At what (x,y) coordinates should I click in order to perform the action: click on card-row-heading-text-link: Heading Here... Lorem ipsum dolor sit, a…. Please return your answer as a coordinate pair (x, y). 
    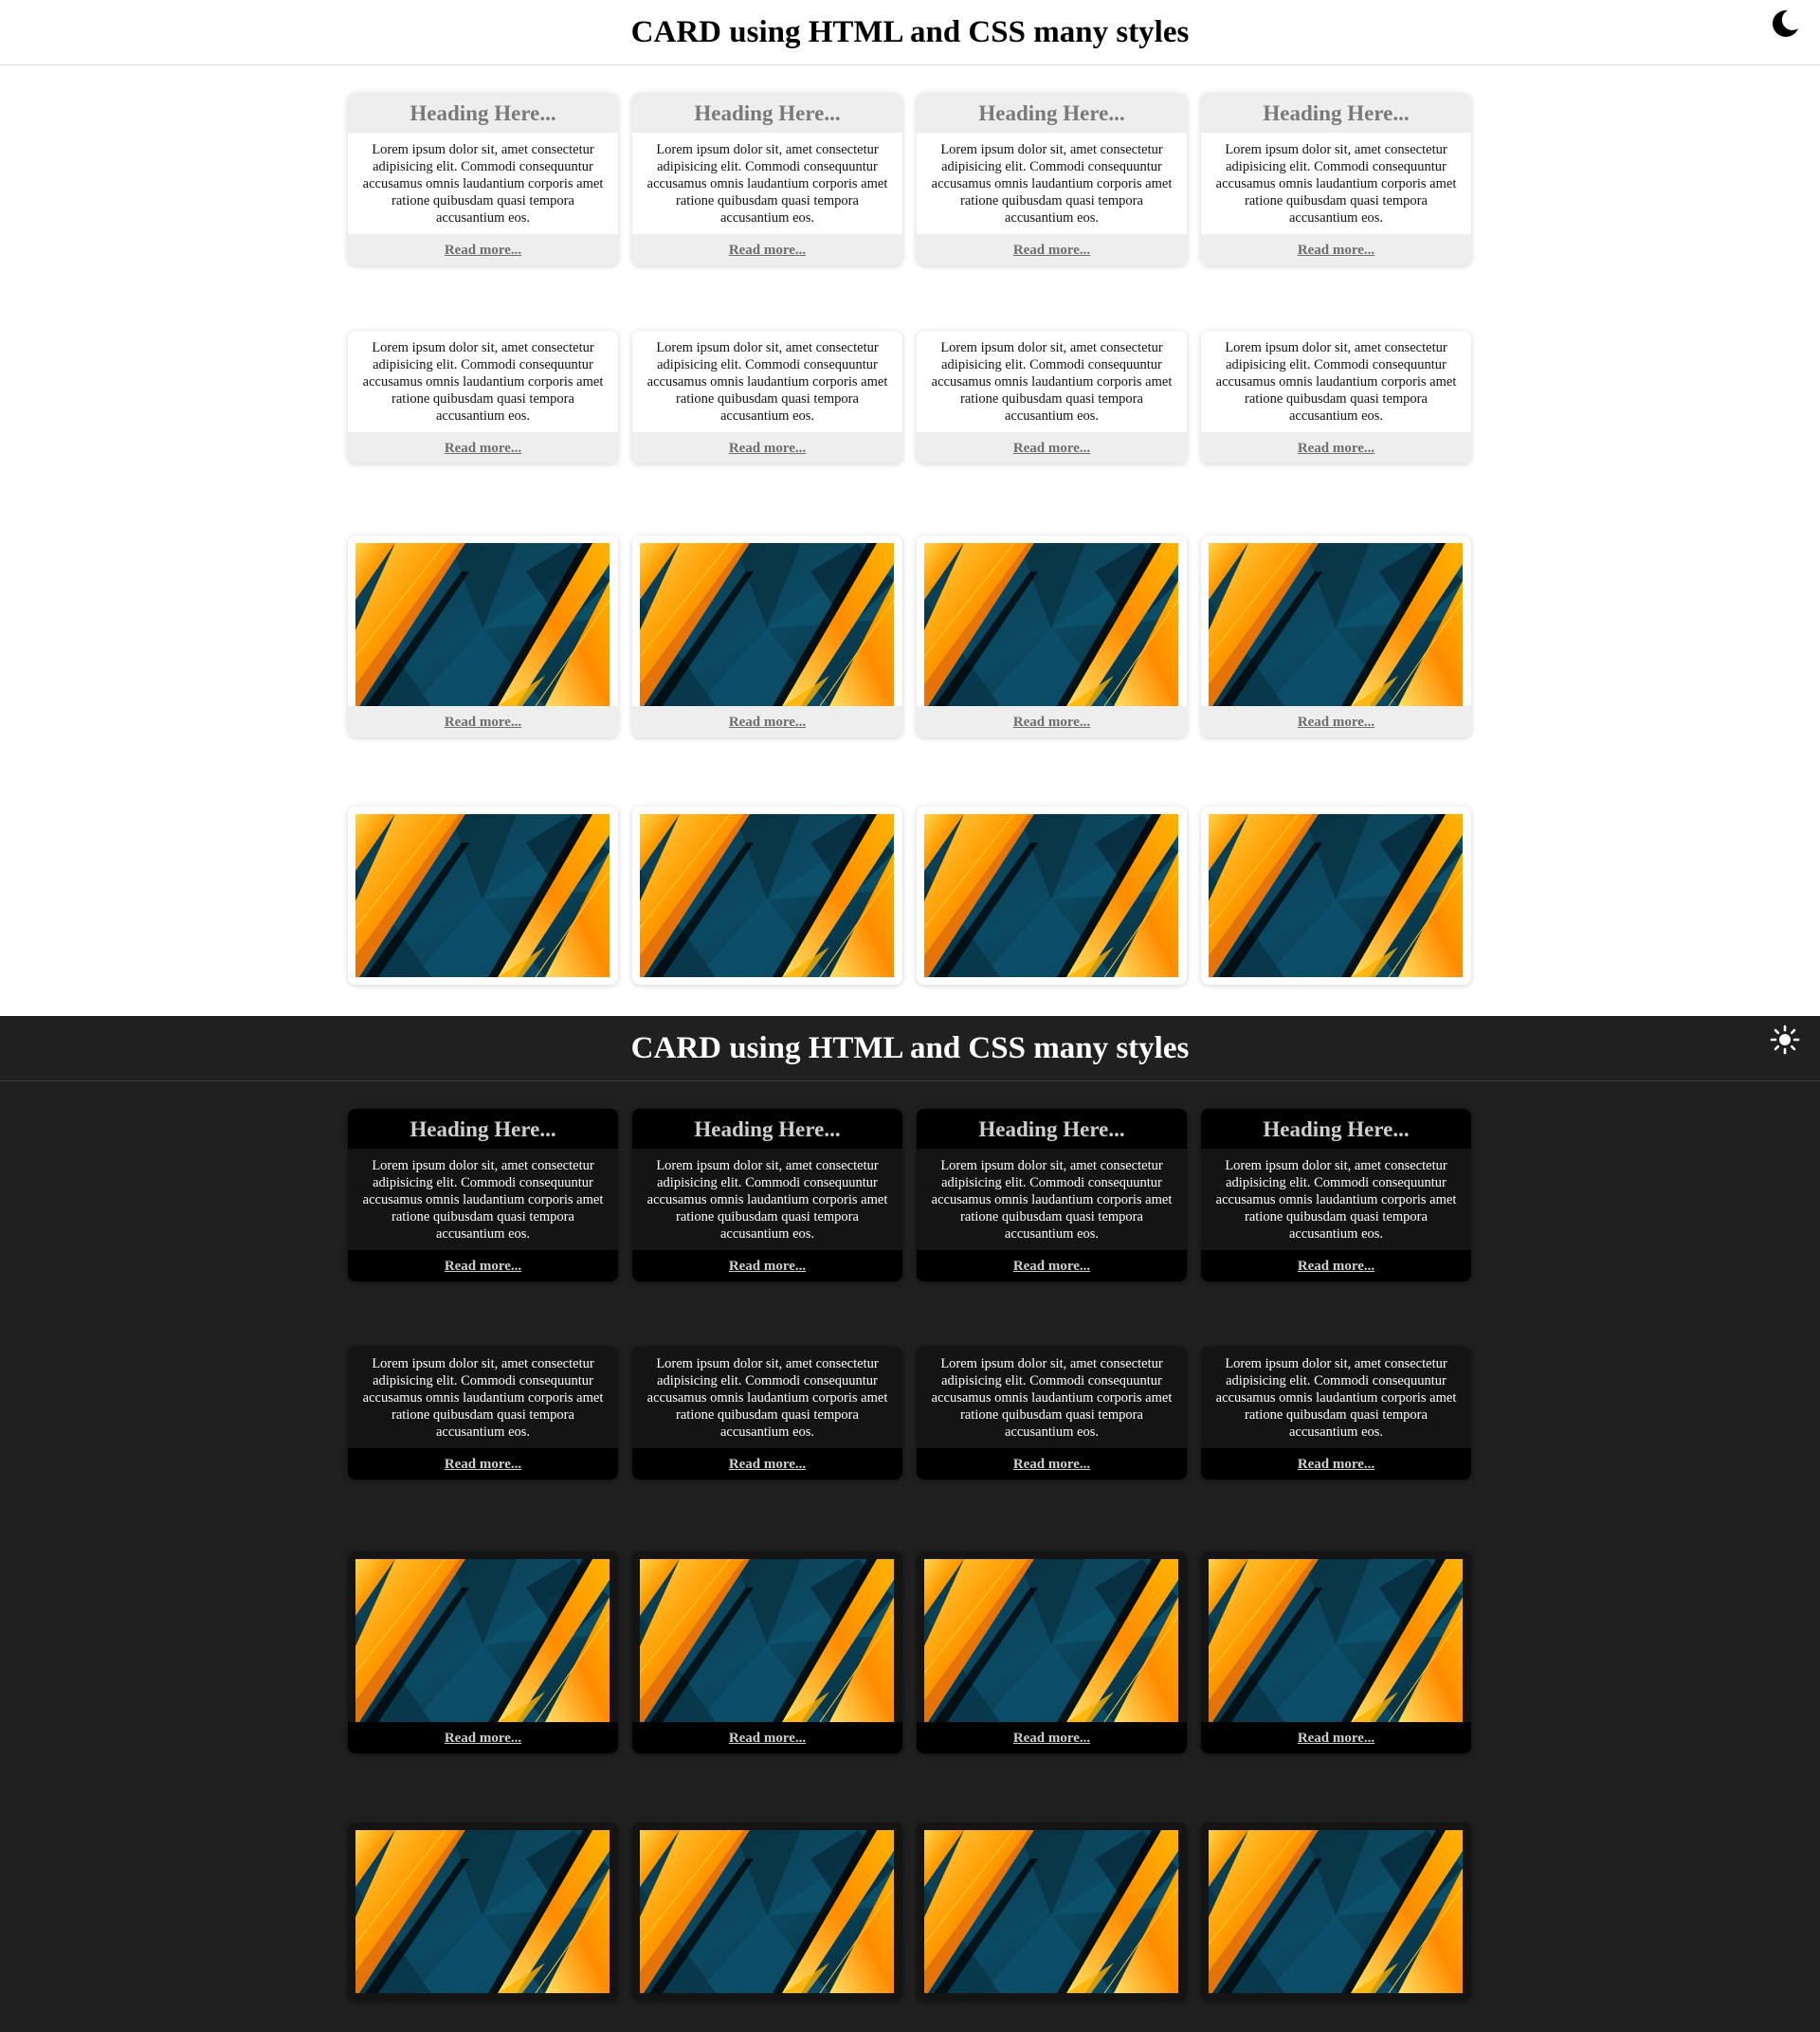
    Looking at the image, I should click on (910, 1195).